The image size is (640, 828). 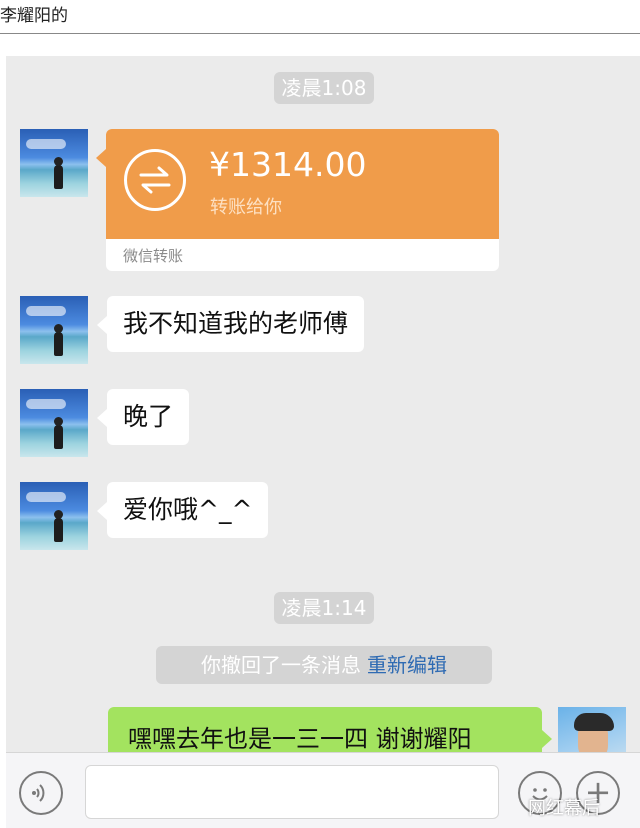 I want to click on my-bubble-tail, so click(x=547, y=739).